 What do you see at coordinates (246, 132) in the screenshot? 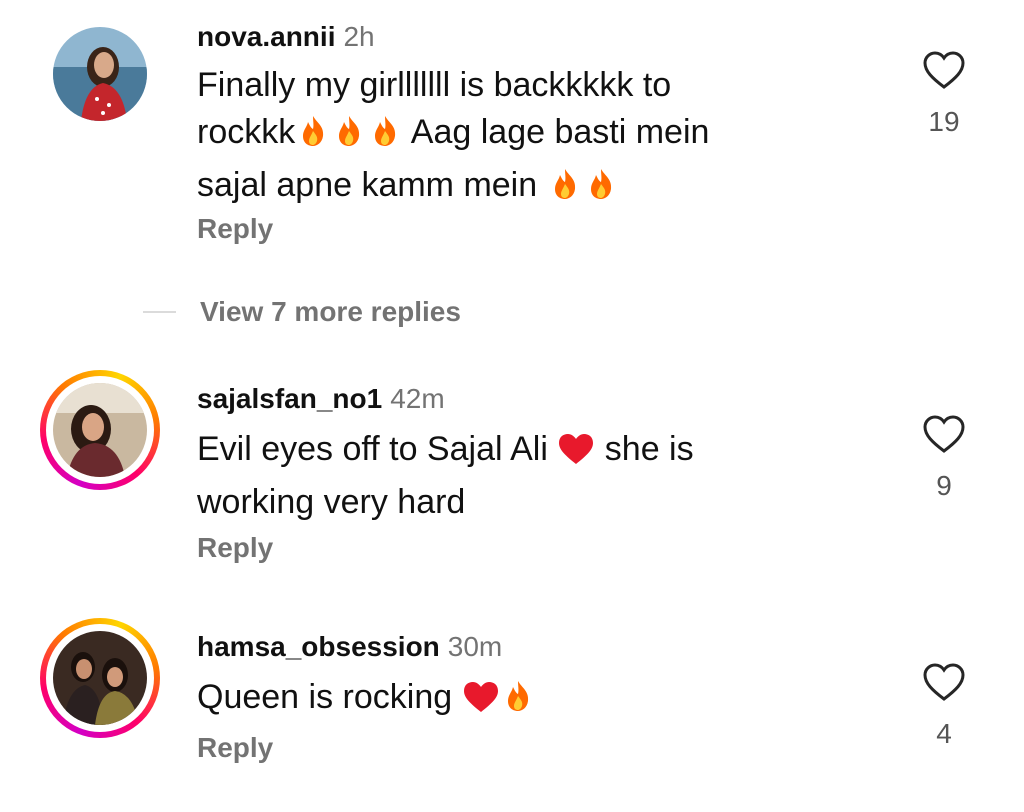
I see `comment-text-fragment: rockkk` at bounding box center [246, 132].